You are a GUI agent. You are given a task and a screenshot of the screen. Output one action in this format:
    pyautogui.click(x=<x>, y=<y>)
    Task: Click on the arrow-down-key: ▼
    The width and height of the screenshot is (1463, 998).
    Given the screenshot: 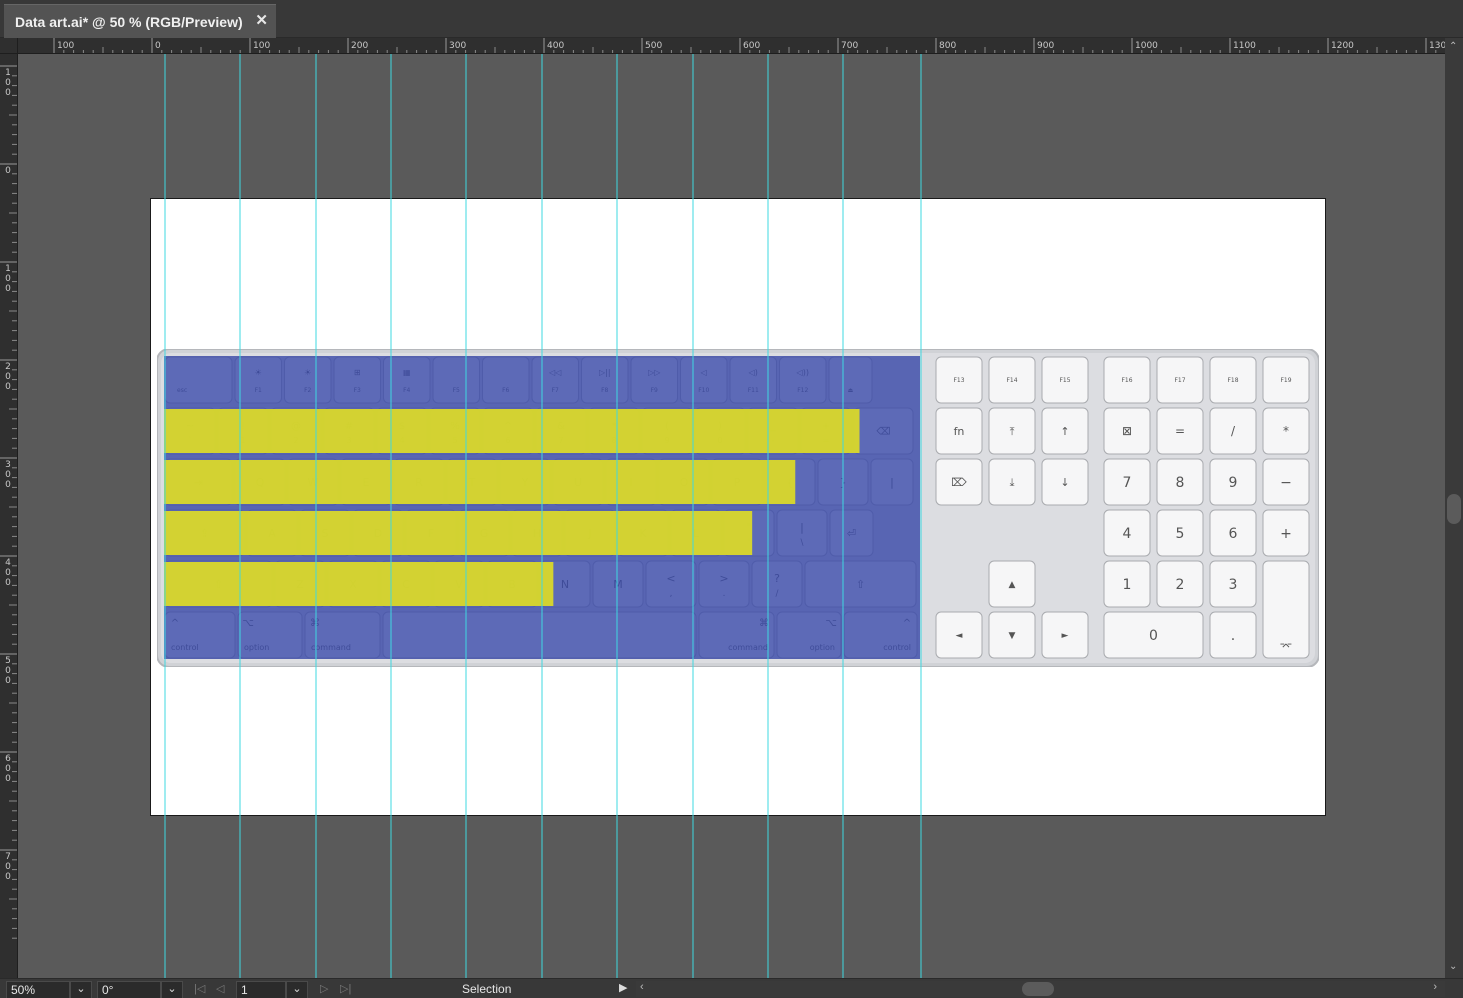 What is the action you would take?
    pyautogui.click(x=1012, y=635)
    